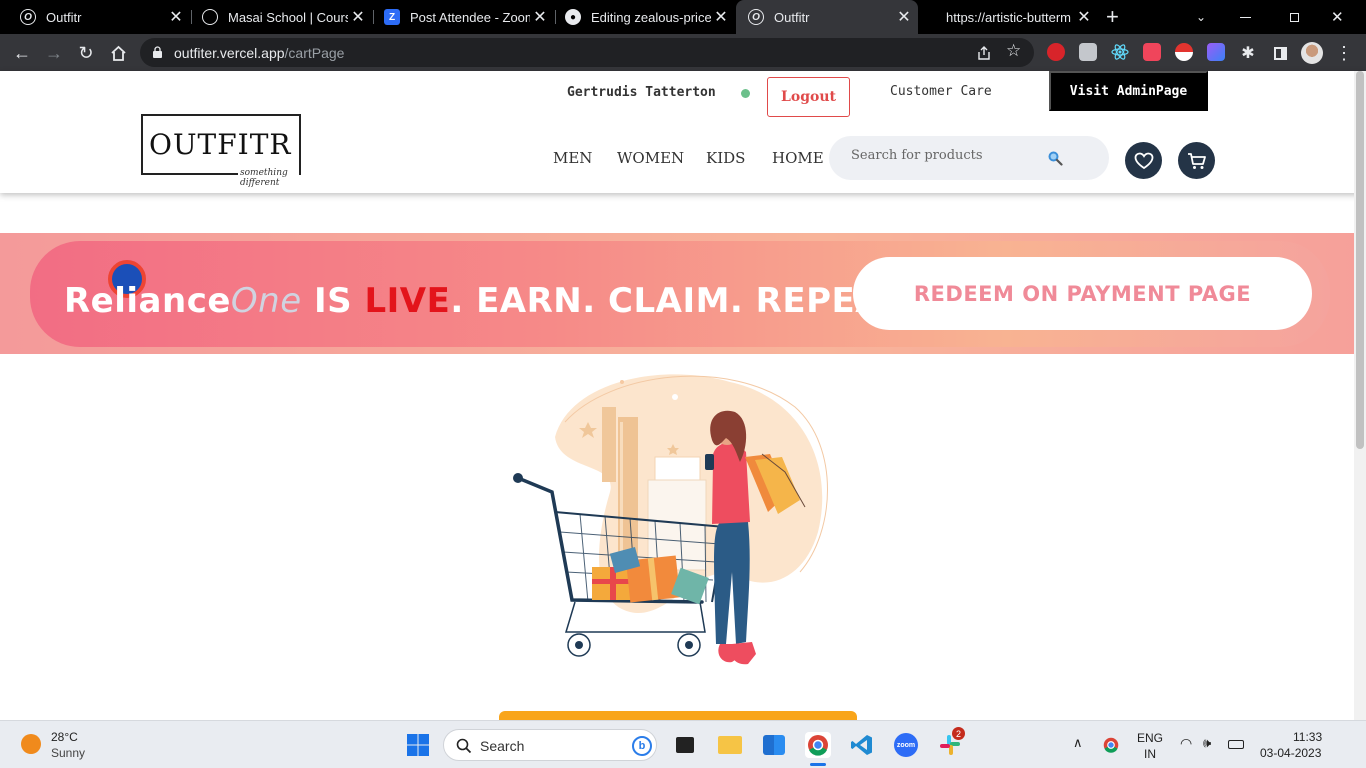  What do you see at coordinates (1201, 17) in the screenshot?
I see `chevron-down-icon: ⌄` at bounding box center [1201, 17].